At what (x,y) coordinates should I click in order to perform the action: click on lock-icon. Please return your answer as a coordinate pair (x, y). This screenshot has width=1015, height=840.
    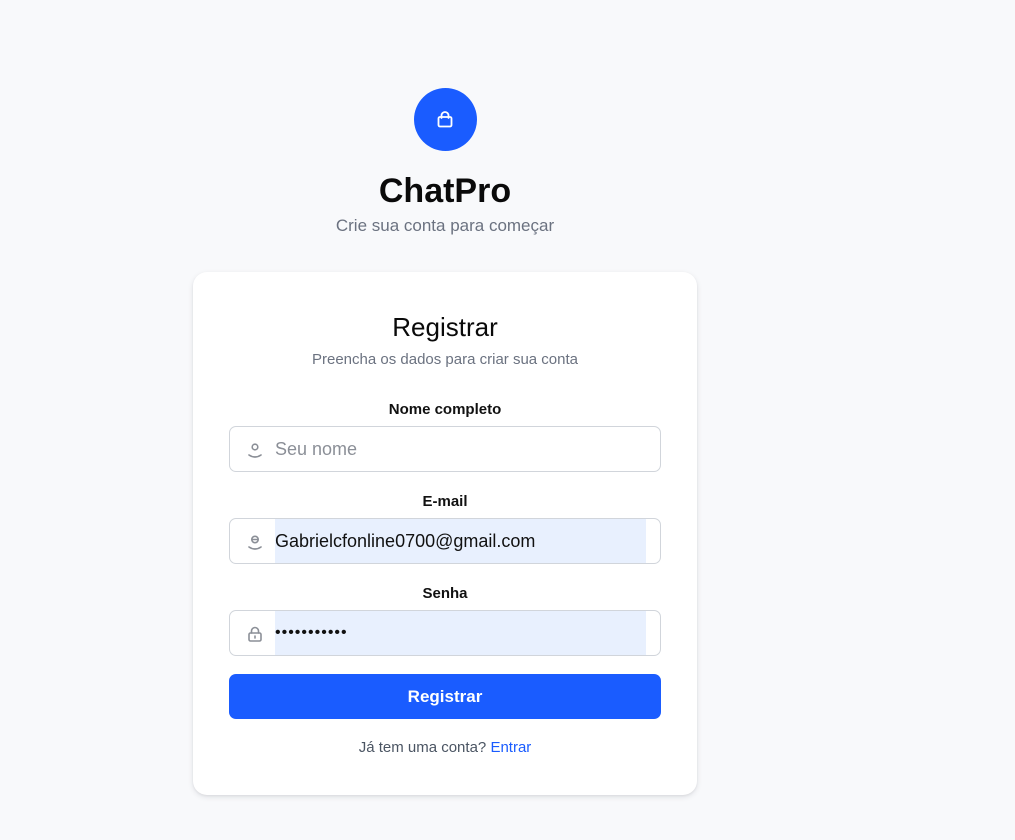
    Looking at the image, I should click on (255, 634).